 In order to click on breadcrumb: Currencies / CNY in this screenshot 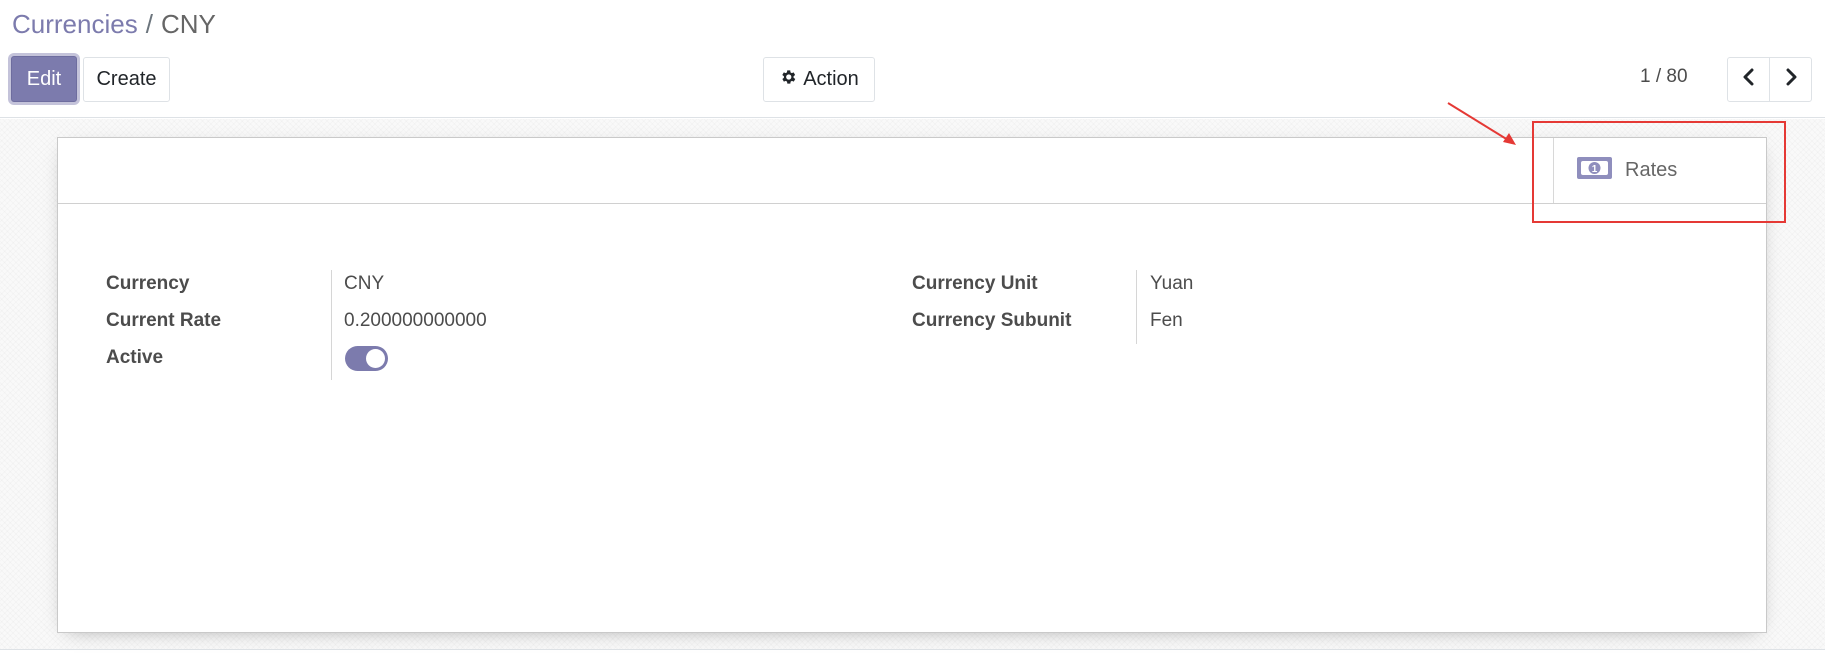, I will do `click(114, 24)`.